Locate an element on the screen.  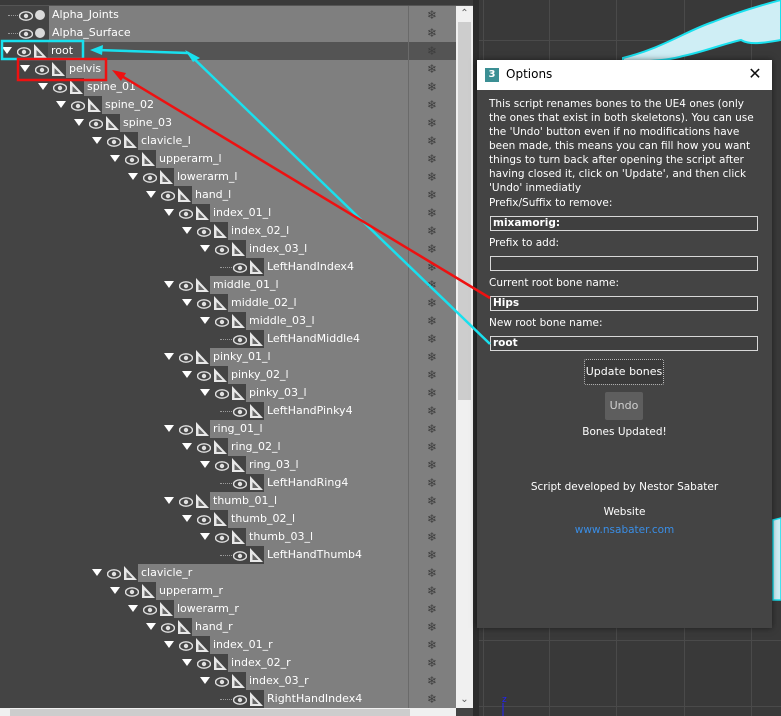
tree-row: thumb_03_l ❄ is located at coordinates (228, 537).